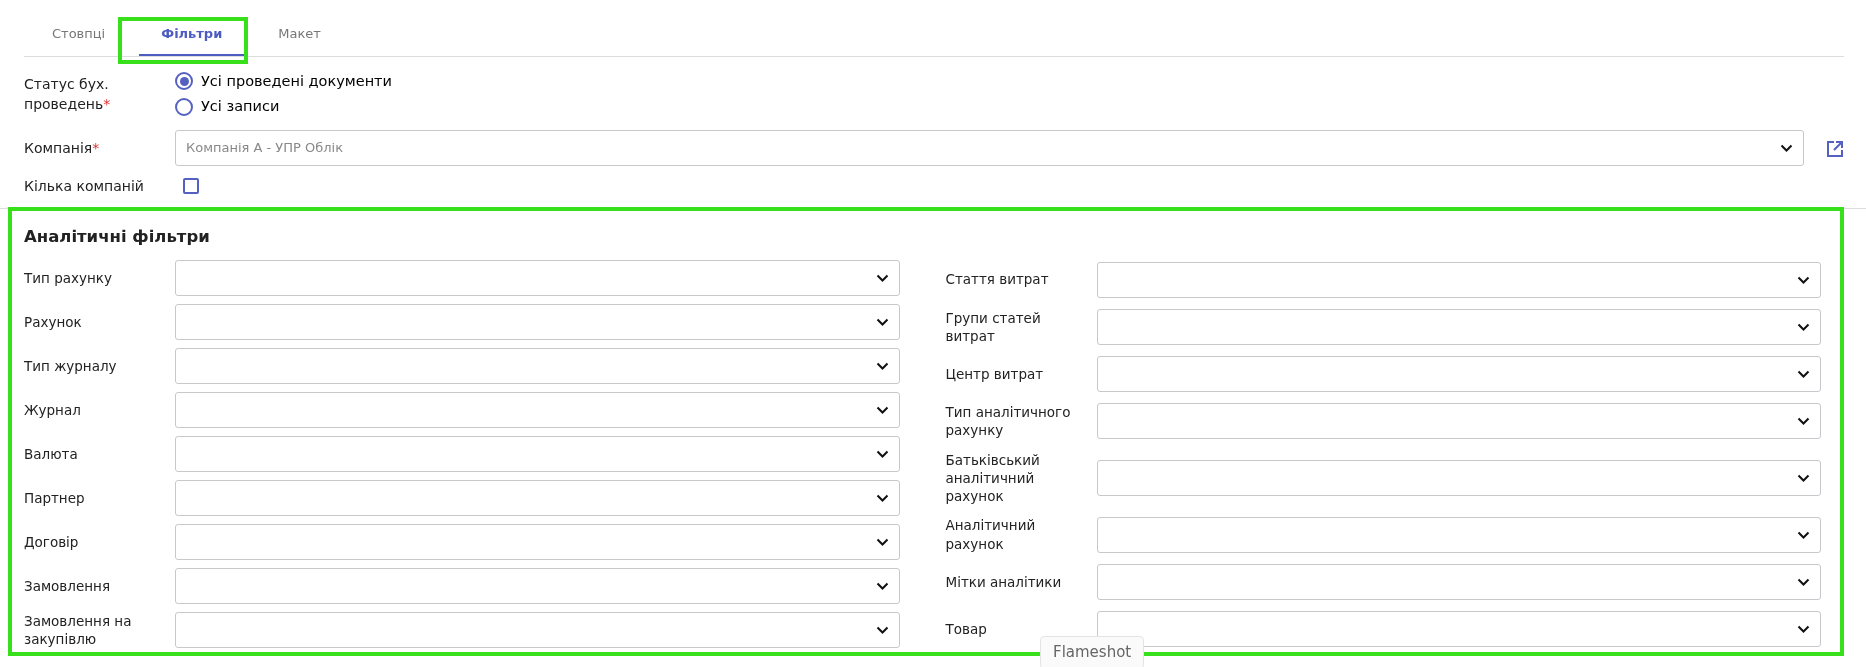 The image size is (1866, 667). Describe the element at coordinates (192, 33) in the screenshot. I see `tab: Фільтри` at that location.